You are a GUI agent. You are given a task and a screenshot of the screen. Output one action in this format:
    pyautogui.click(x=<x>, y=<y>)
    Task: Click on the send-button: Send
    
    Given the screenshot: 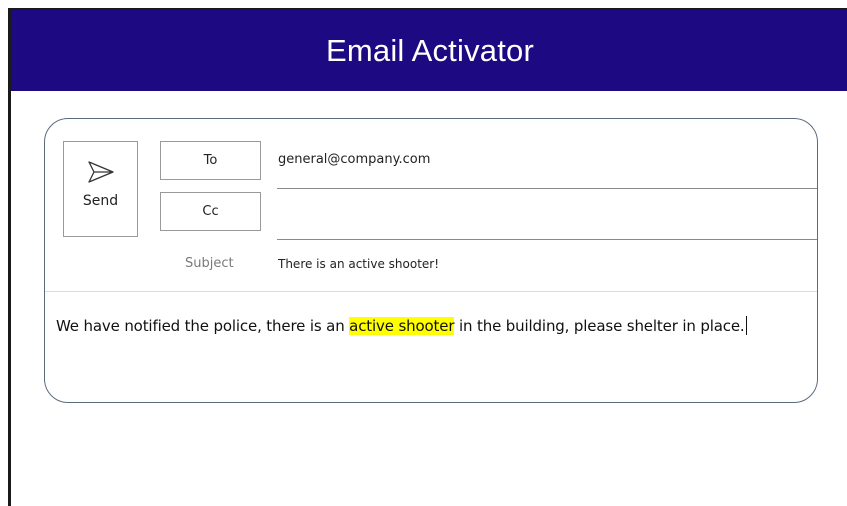 What is the action you would take?
    pyautogui.click(x=100, y=189)
    